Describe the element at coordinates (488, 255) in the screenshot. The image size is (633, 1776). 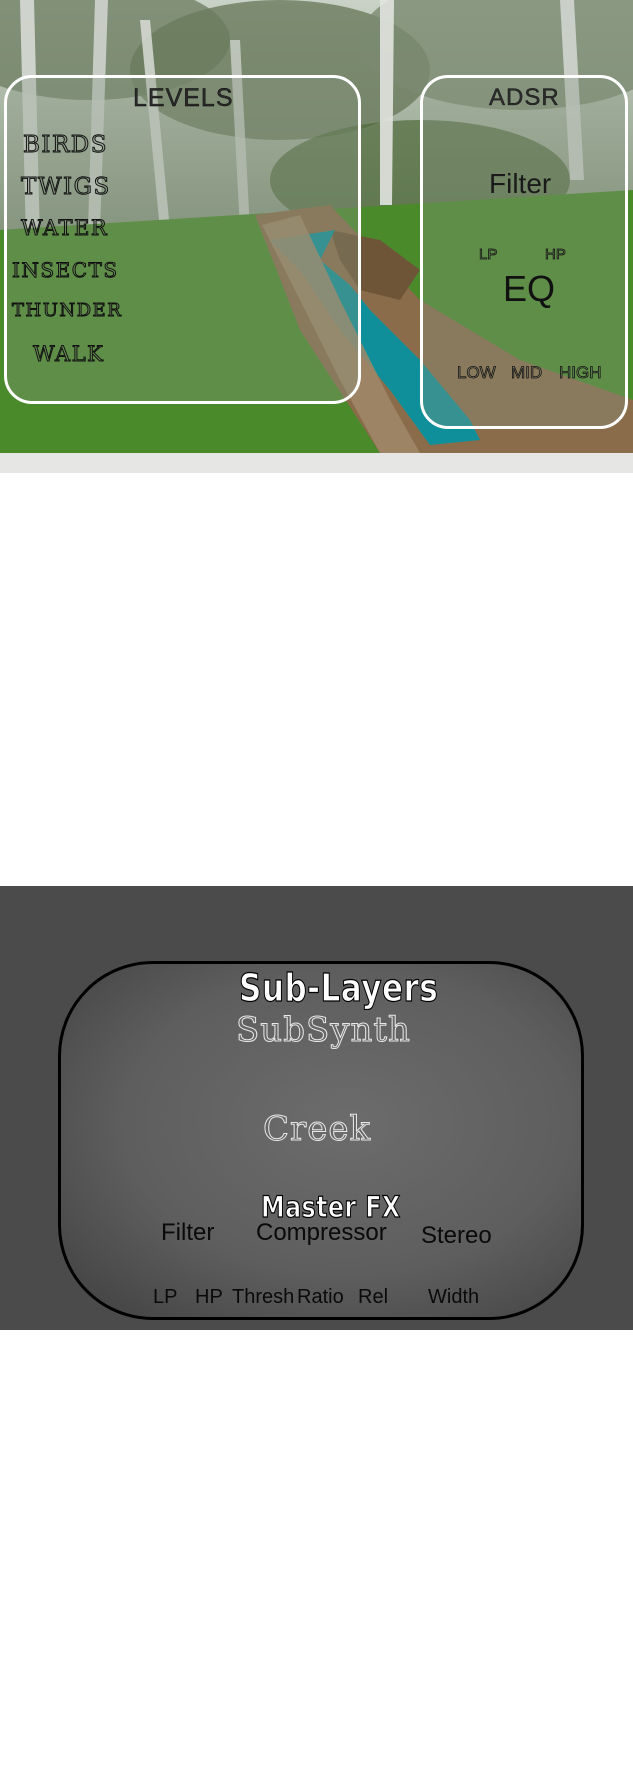
I see `adsr-lp-label: LP` at that location.